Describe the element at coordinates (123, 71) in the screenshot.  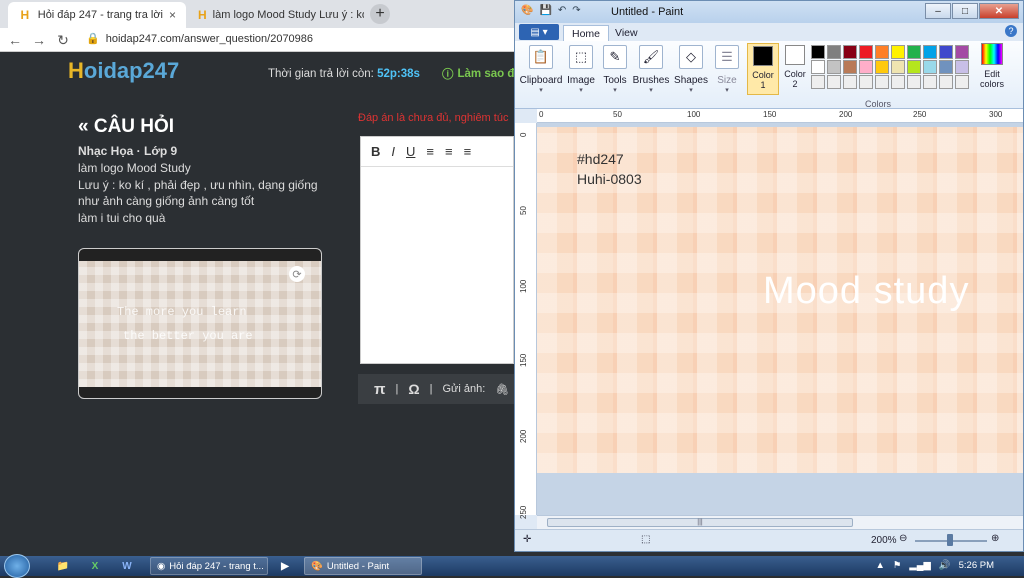
I see `site-logo: Hoidap247` at that location.